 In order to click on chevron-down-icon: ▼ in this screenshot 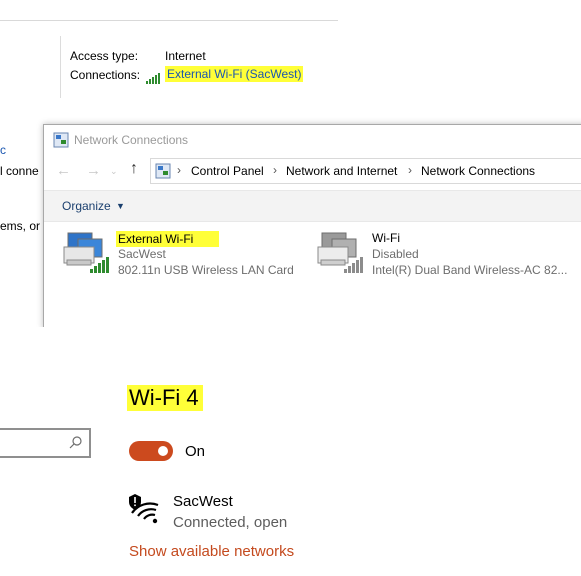, I will do `click(120, 206)`.